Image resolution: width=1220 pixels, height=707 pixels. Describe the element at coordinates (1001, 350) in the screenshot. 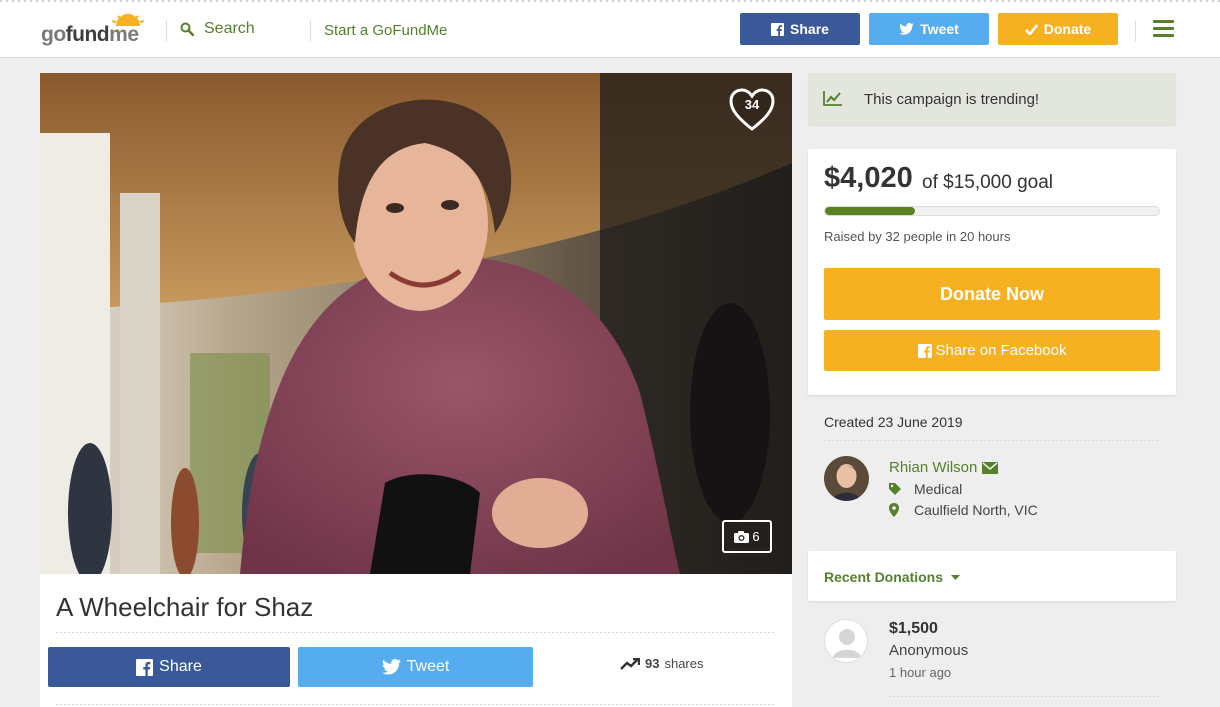

I see `share-on-facebook-label: Share on Facebook` at that location.